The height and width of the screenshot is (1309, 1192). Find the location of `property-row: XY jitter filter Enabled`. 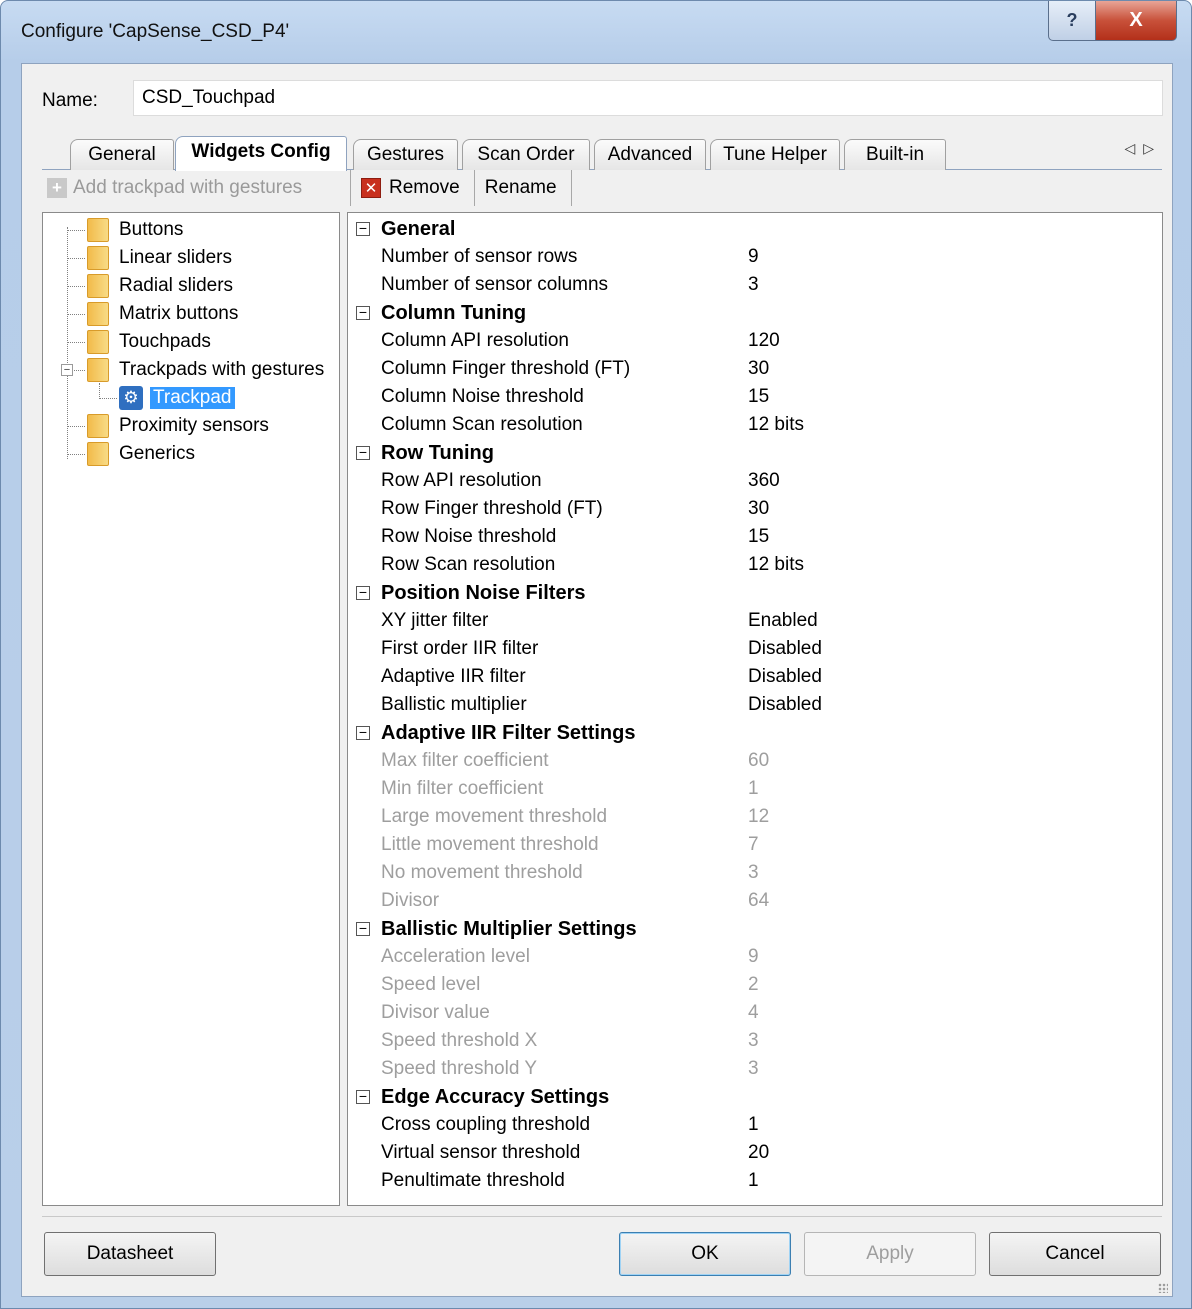

property-row: XY jitter filter Enabled is located at coordinates (755, 621).